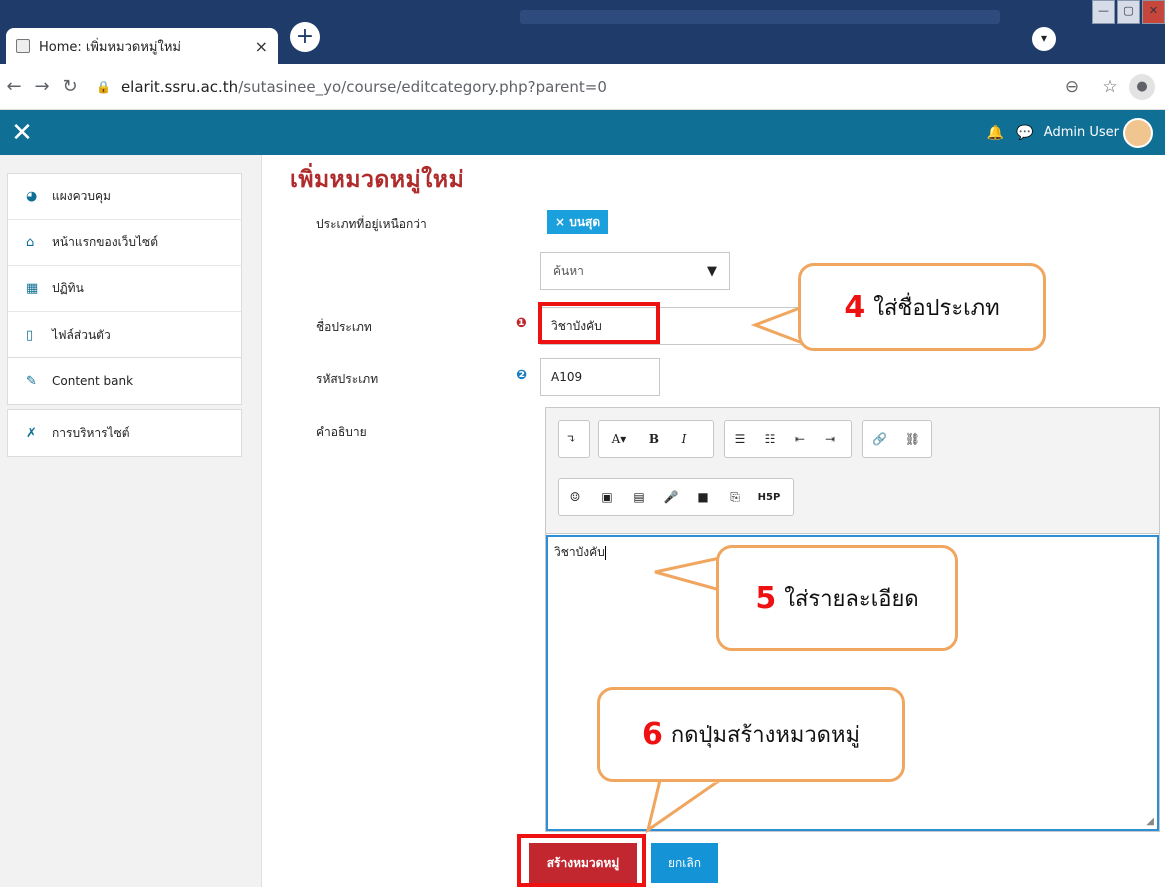 This screenshot has width=1165, height=887. What do you see at coordinates (766, 598) in the screenshot?
I see `annotation-number: 5` at bounding box center [766, 598].